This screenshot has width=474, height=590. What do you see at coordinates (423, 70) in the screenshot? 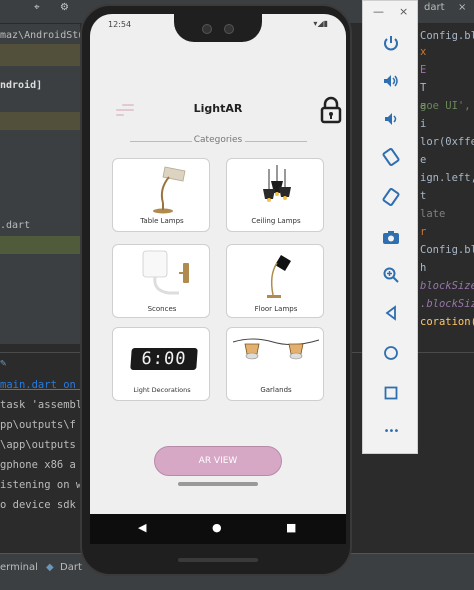
I see `code-line: E` at bounding box center [423, 70].